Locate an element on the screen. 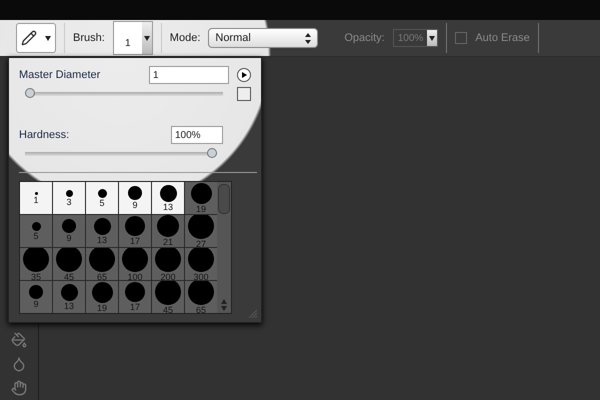 This screenshot has width=600, height=400. resize-grip-icon is located at coordinates (252, 313).